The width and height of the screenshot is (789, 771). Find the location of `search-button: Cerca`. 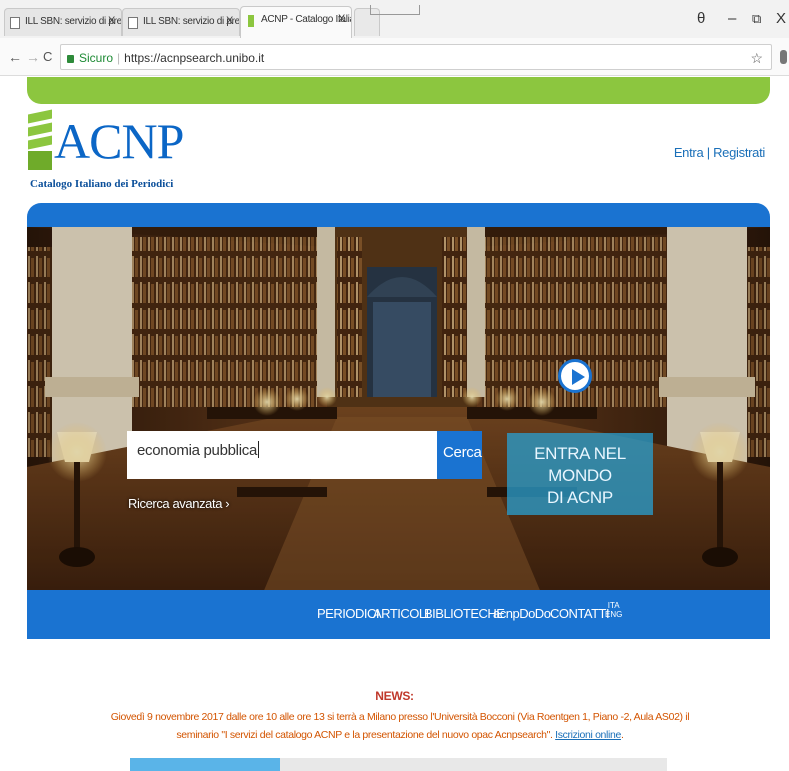

search-button: Cerca is located at coordinates (459, 455).